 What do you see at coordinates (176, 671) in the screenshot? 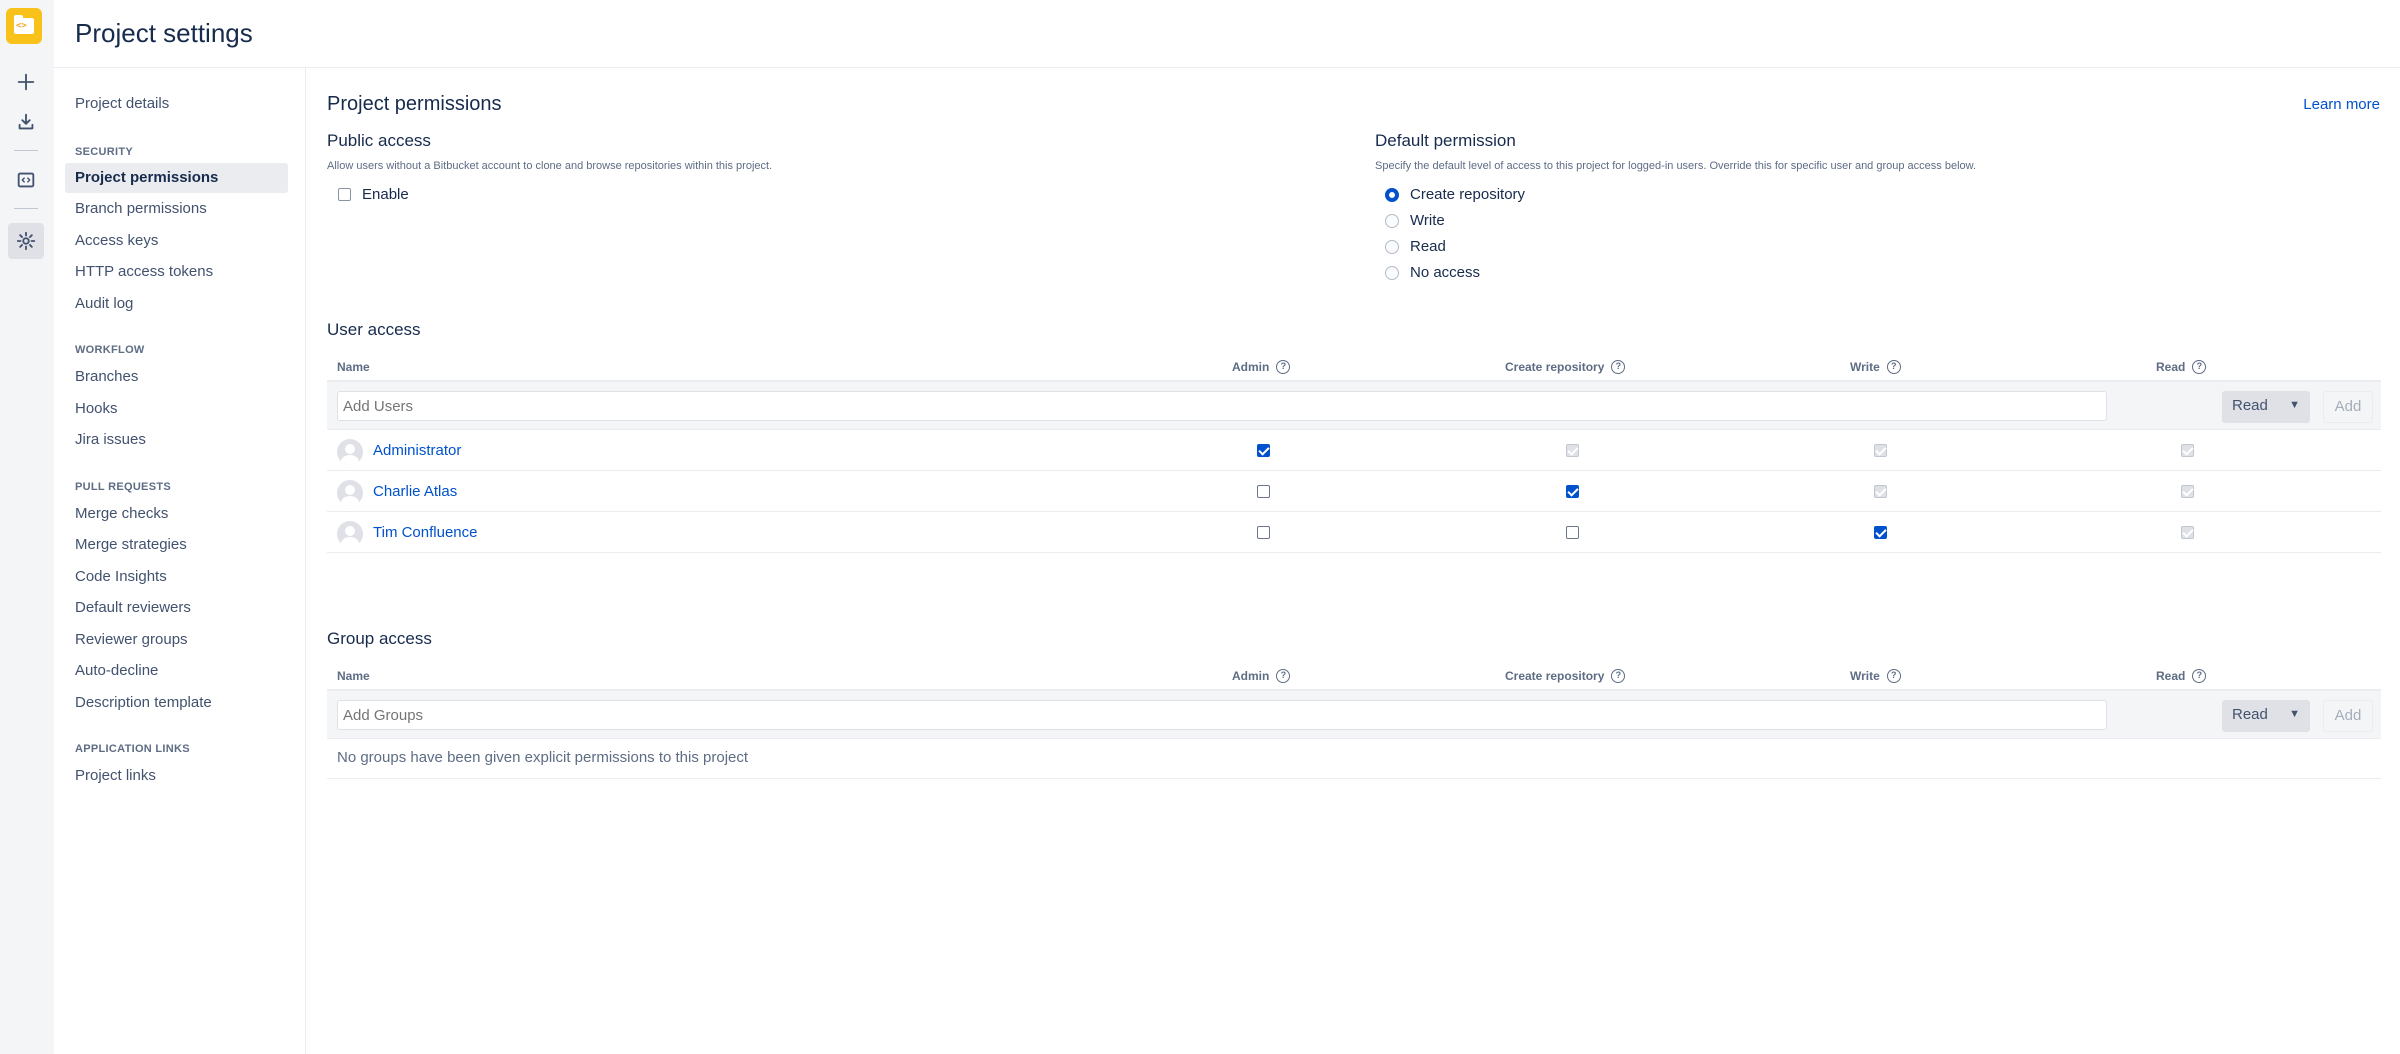
I see `sidebar-item-auto-decline: Auto-decline` at bounding box center [176, 671].